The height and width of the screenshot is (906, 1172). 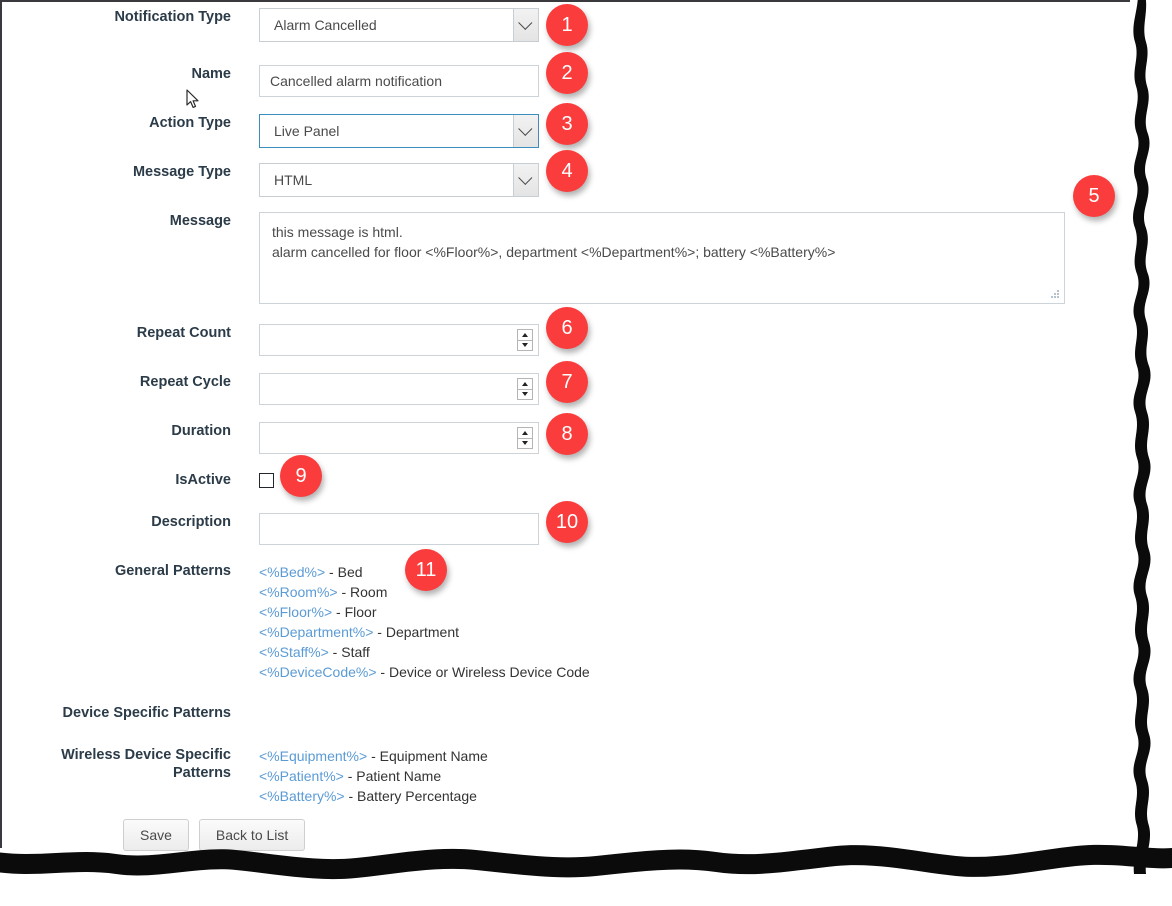 I want to click on field-row-repeat-cycle: Repeat Cycle, so click(x=269, y=389).